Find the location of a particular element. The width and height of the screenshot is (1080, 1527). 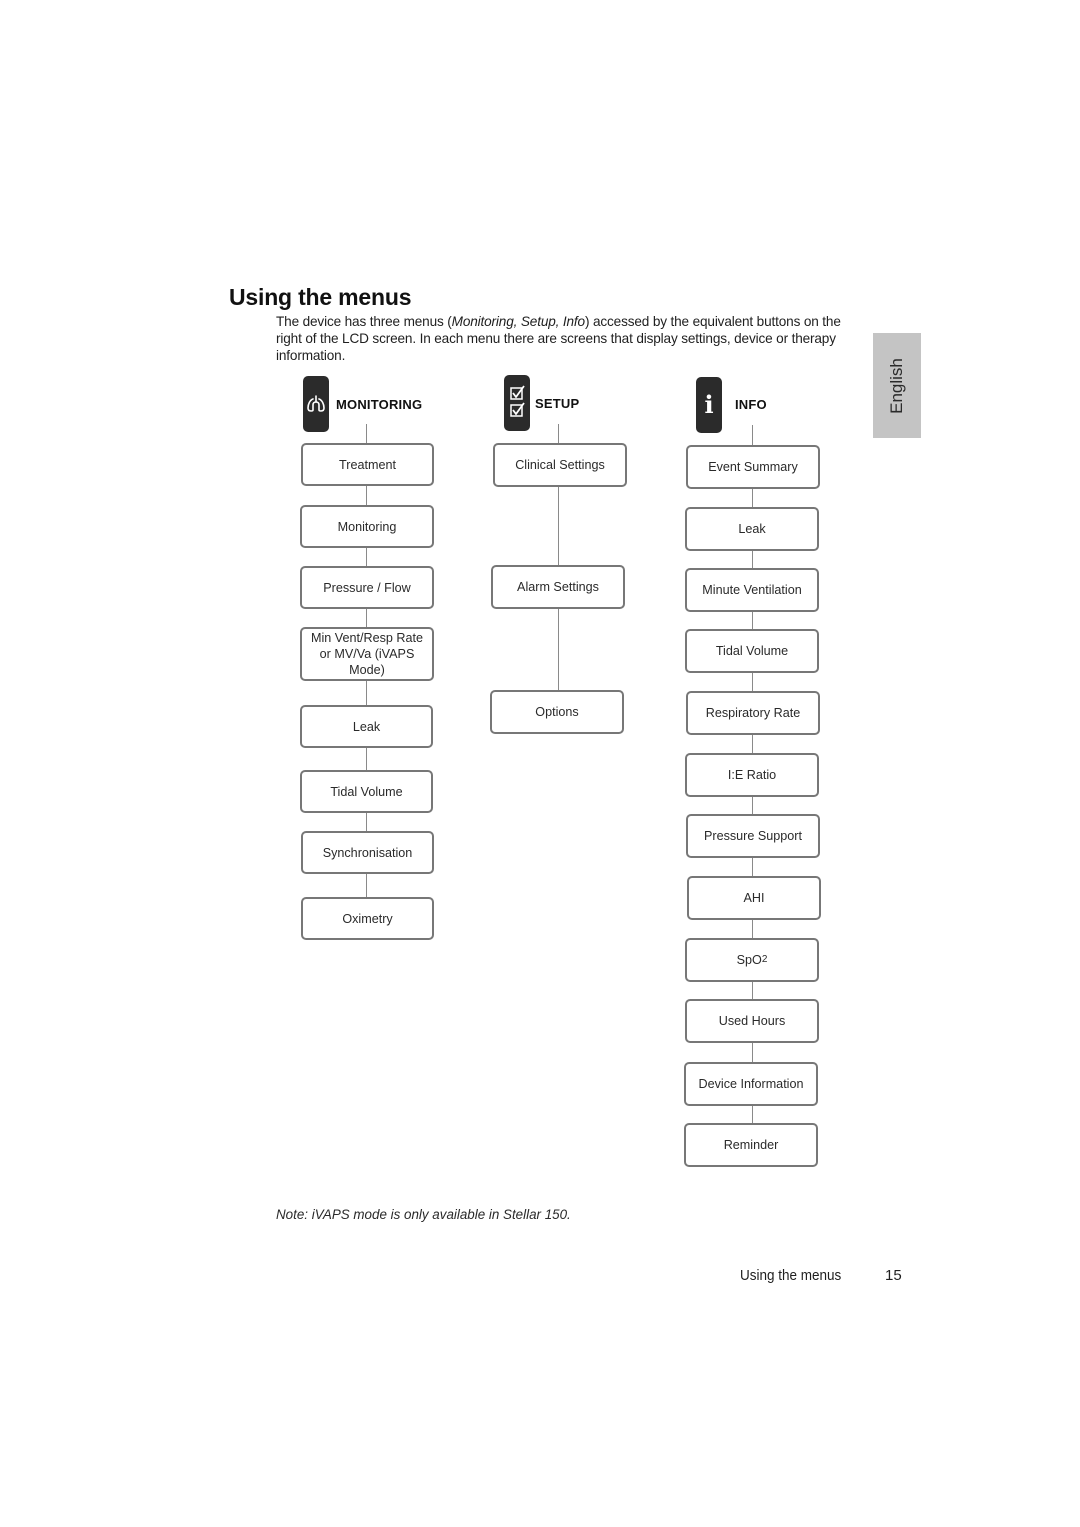

info-item-reminder: Reminder is located at coordinates (751, 1145).